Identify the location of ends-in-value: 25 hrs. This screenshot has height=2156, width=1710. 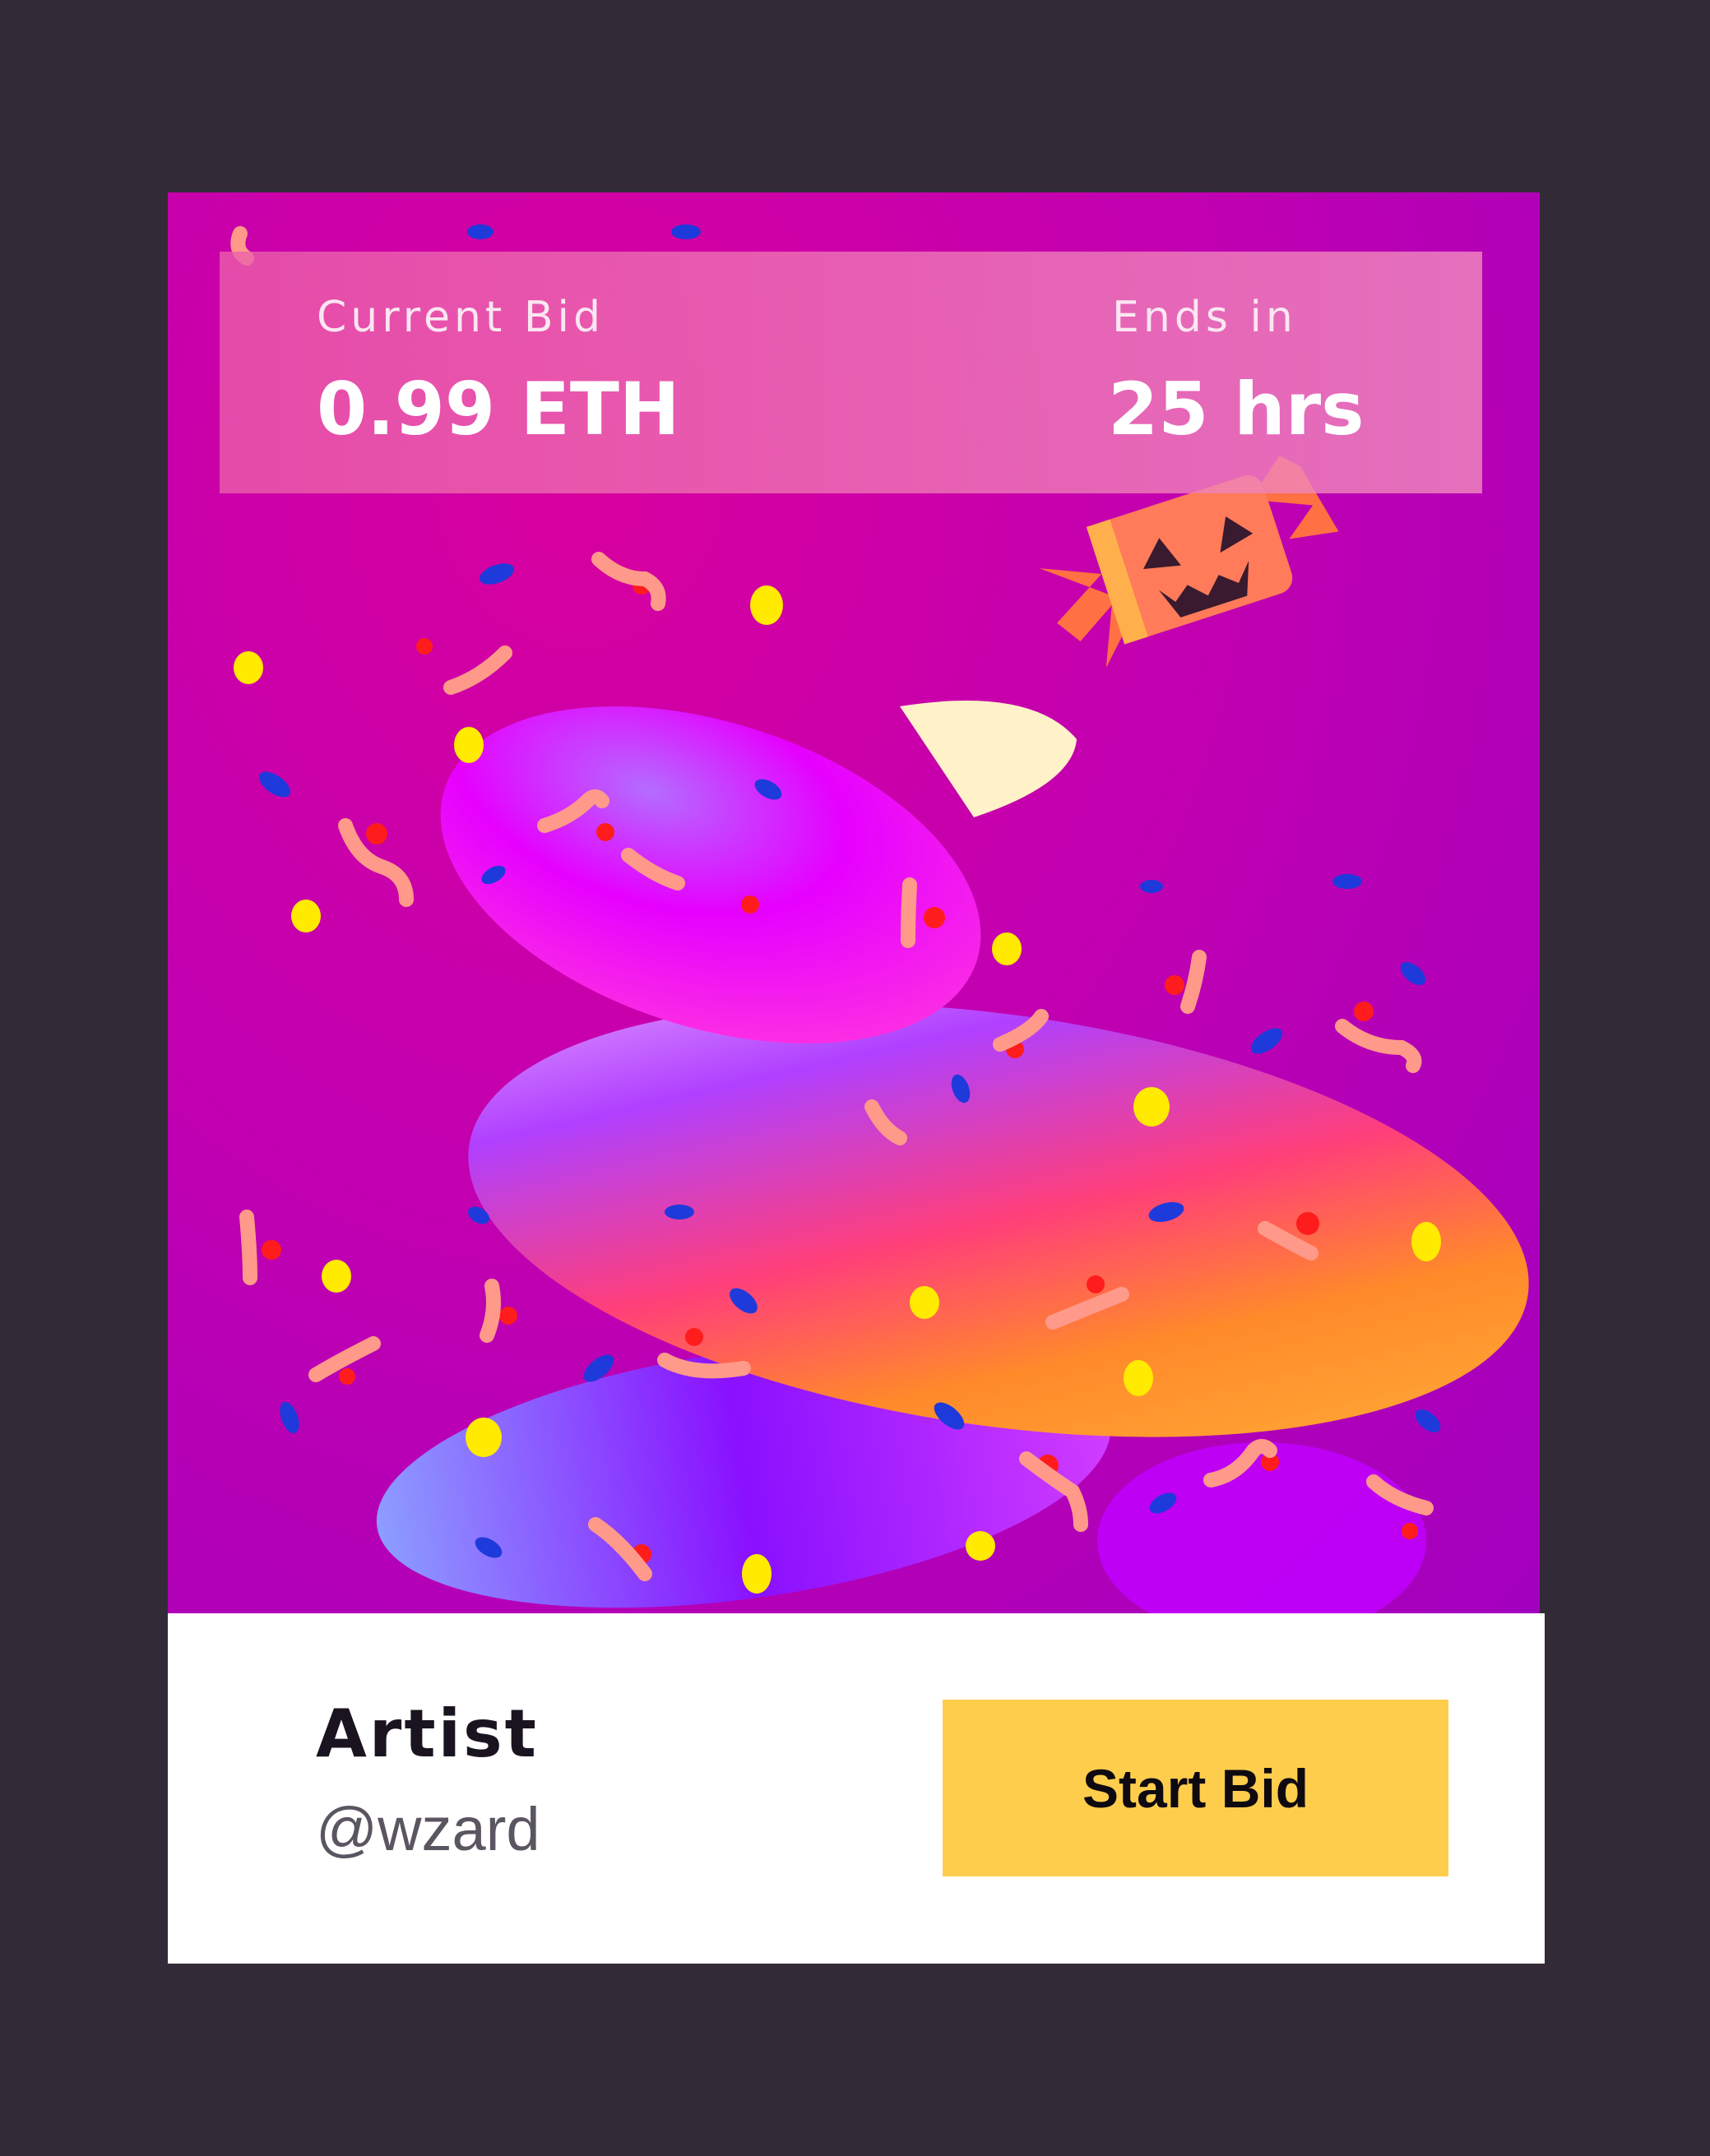
(1236, 409).